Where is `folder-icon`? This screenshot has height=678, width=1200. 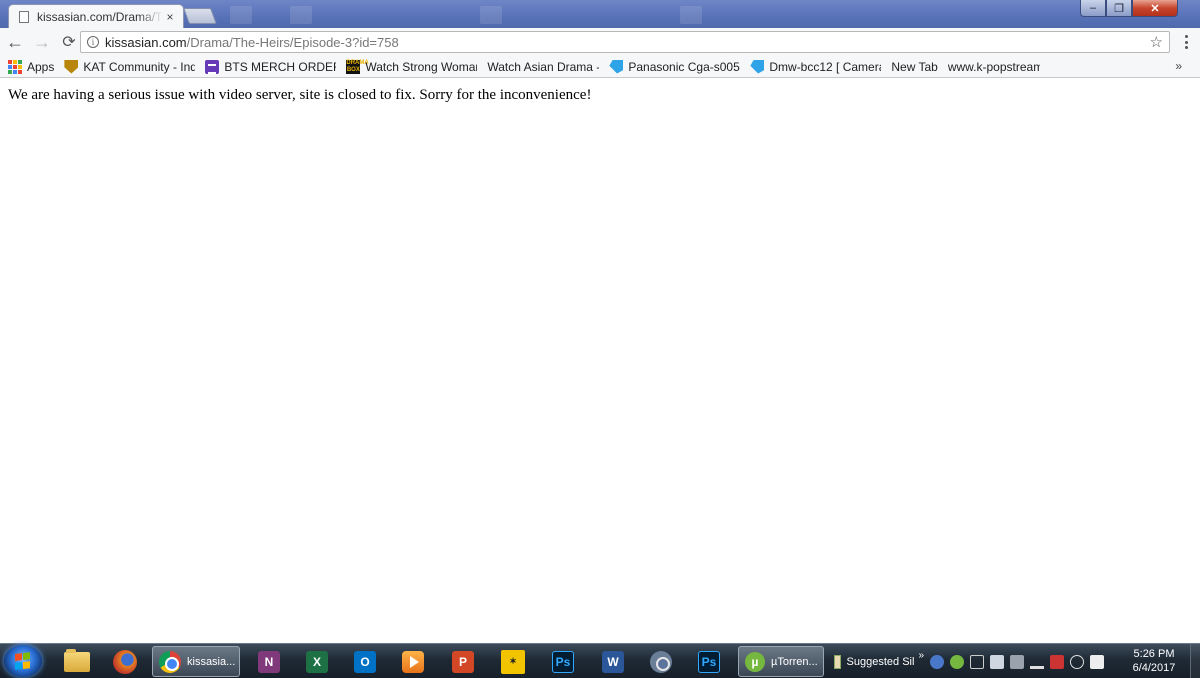
folder-icon is located at coordinates (77, 660).